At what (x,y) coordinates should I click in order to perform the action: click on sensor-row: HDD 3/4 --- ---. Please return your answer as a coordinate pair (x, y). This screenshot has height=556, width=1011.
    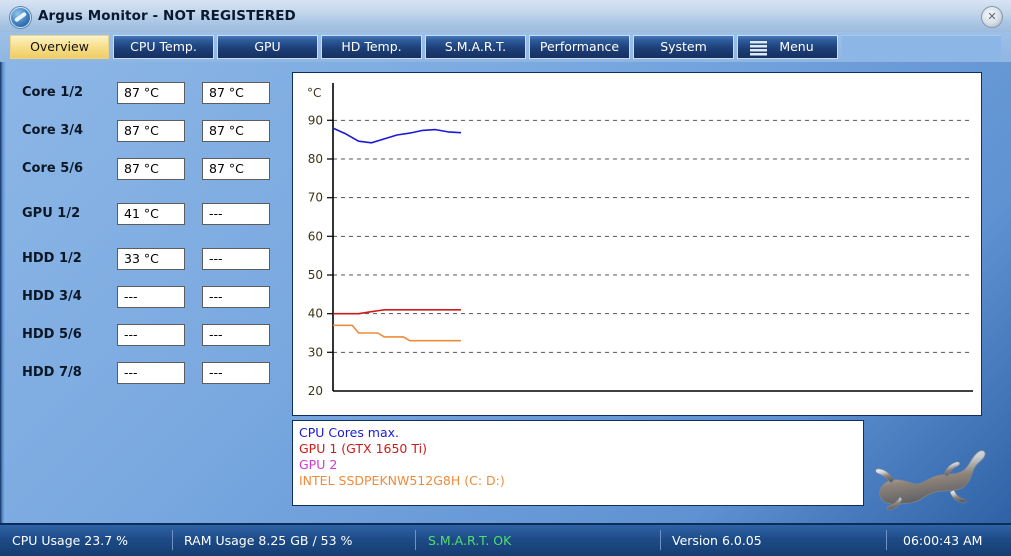
    Looking at the image, I should click on (145, 297).